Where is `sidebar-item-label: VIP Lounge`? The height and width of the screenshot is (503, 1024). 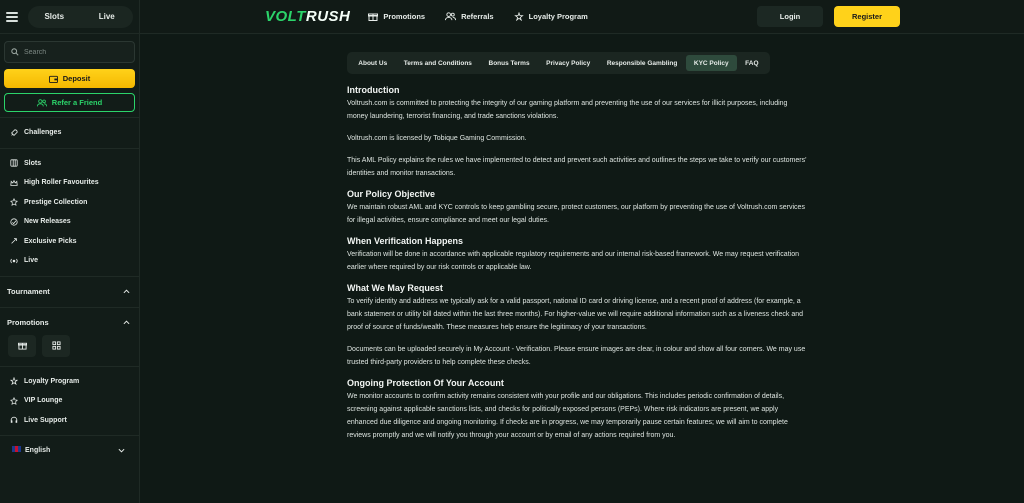 sidebar-item-label: VIP Lounge is located at coordinates (43, 401).